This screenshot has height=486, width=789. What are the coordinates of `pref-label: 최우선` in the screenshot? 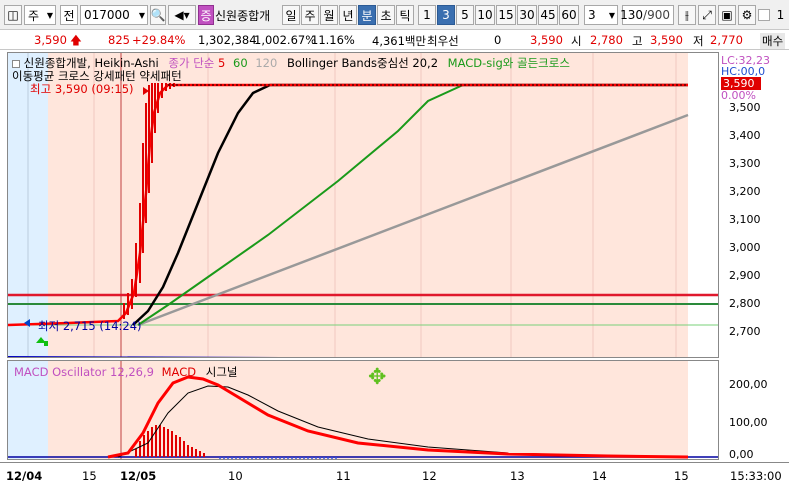 It's located at (443, 41).